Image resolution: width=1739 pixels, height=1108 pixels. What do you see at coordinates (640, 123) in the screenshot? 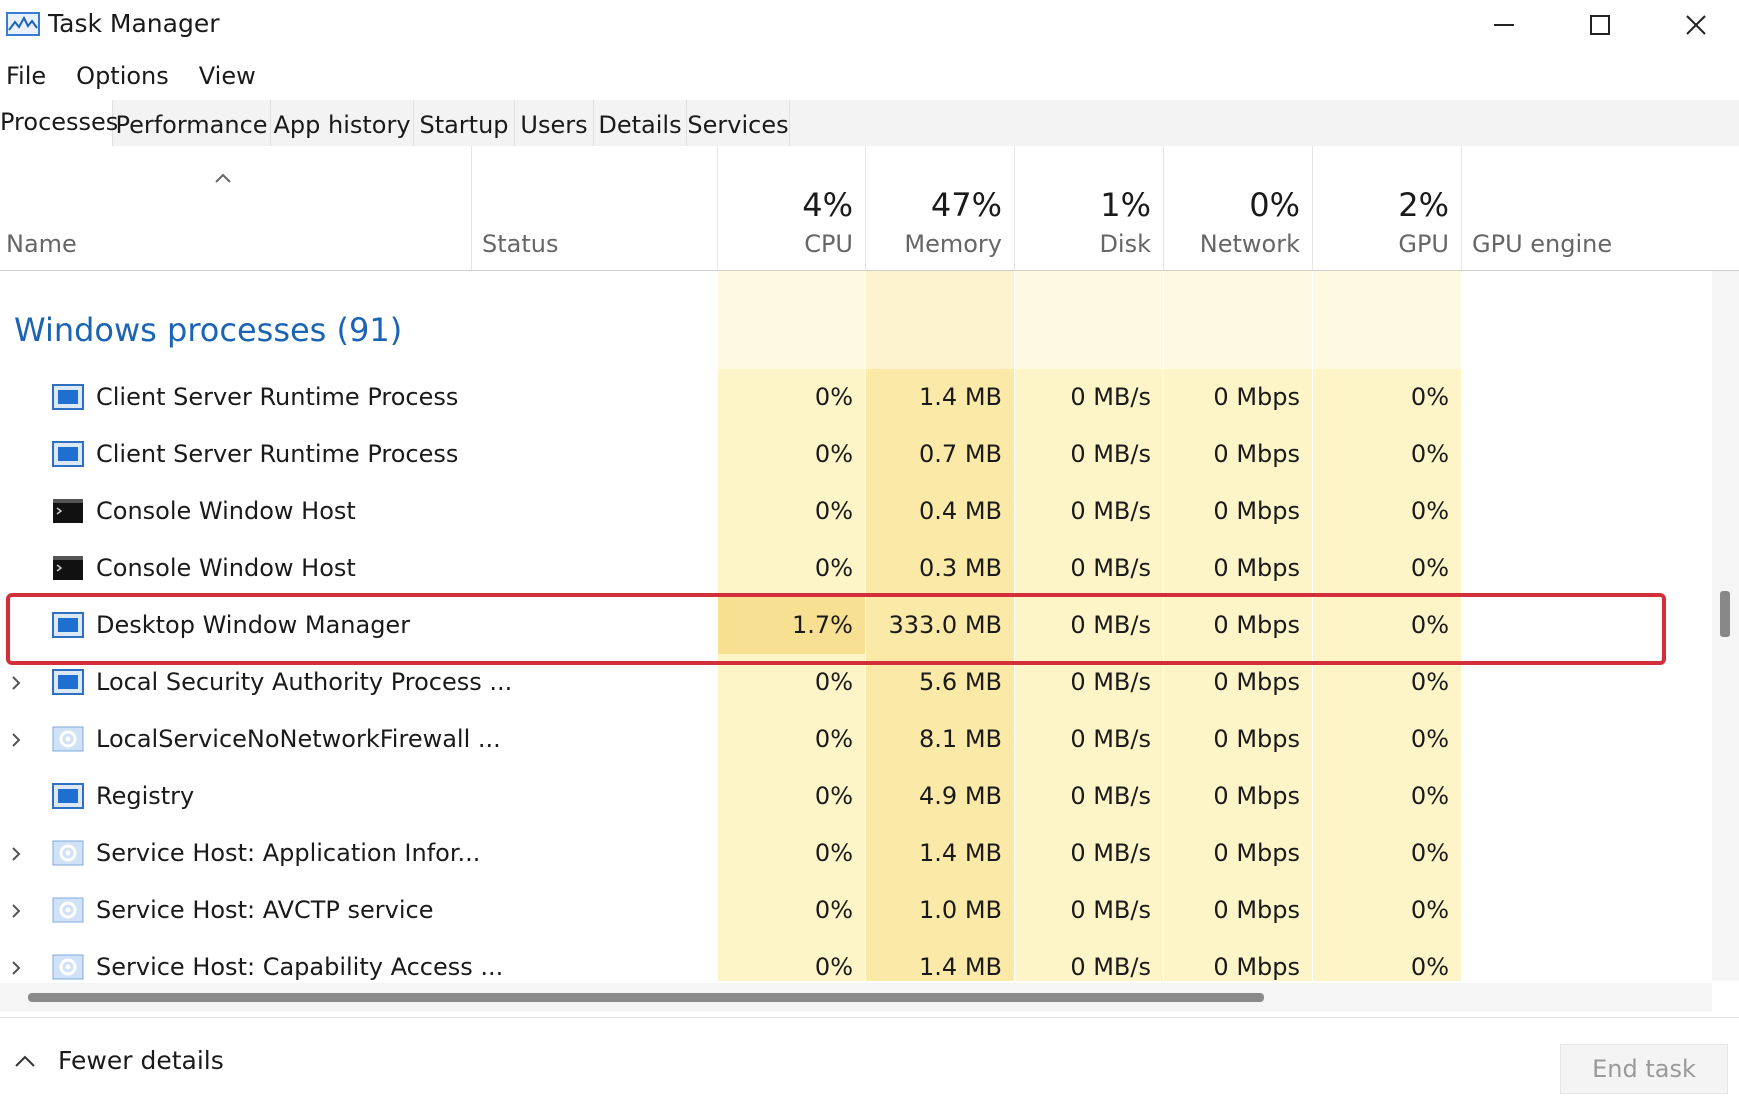
I see `tab-details: Details` at bounding box center [640, 123].